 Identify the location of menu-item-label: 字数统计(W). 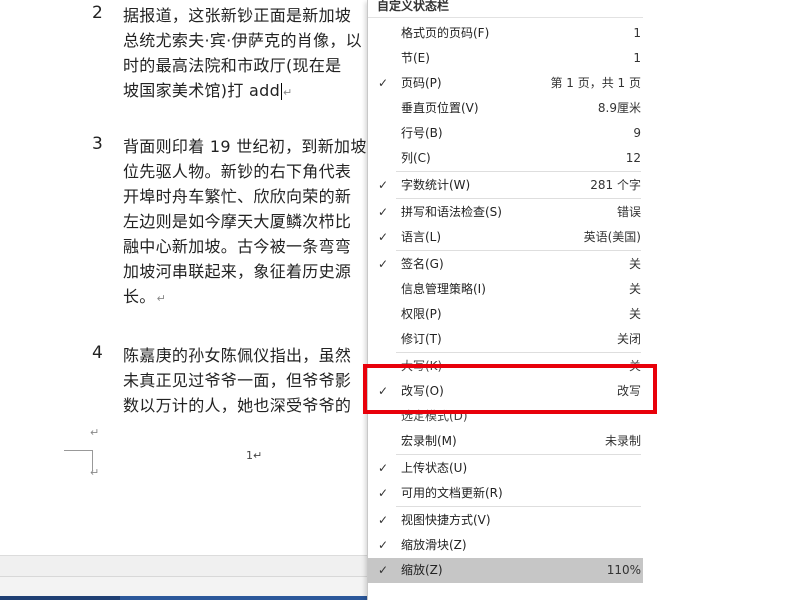
(436, 185).